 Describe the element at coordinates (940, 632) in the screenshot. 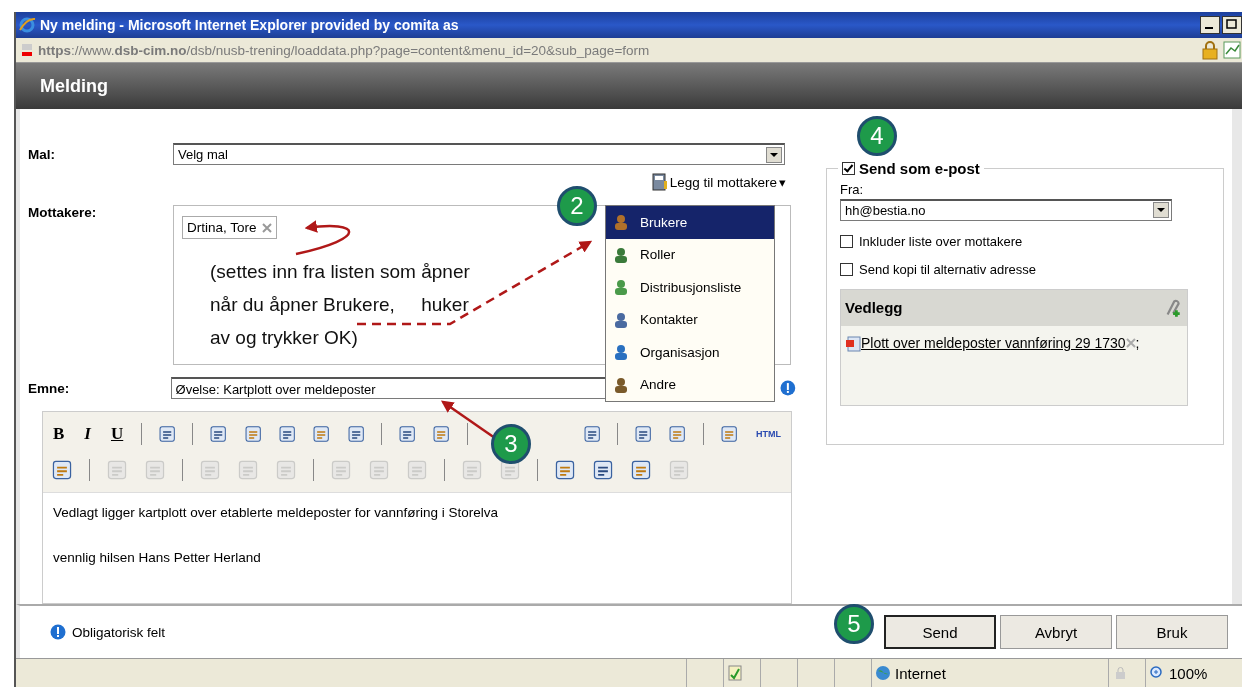

I see `dialog-button: Send` at that location.